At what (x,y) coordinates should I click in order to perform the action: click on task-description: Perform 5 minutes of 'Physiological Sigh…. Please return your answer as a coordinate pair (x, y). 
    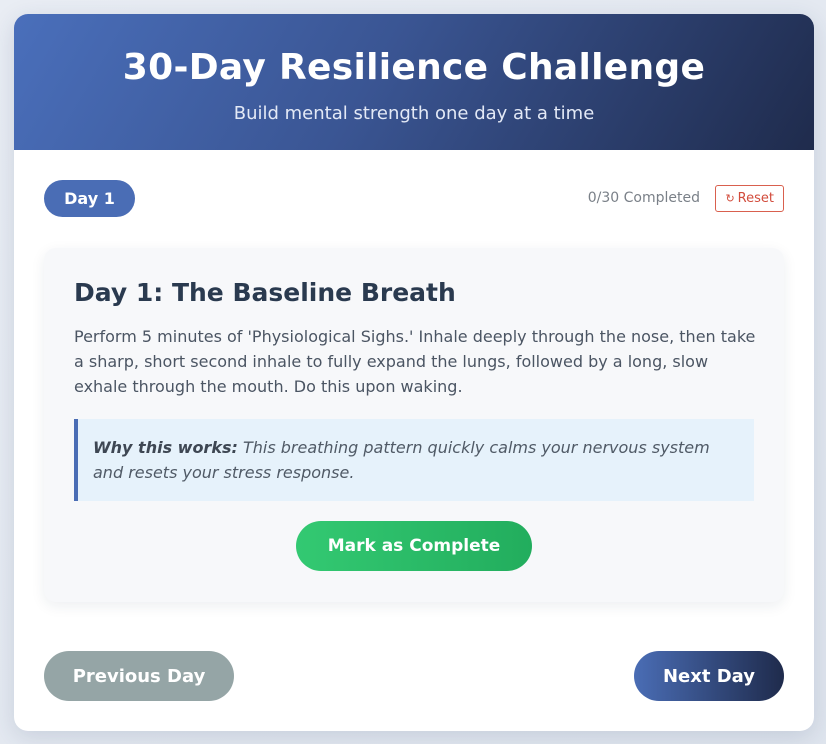
    Looking at the image, I should click on (415, 361).